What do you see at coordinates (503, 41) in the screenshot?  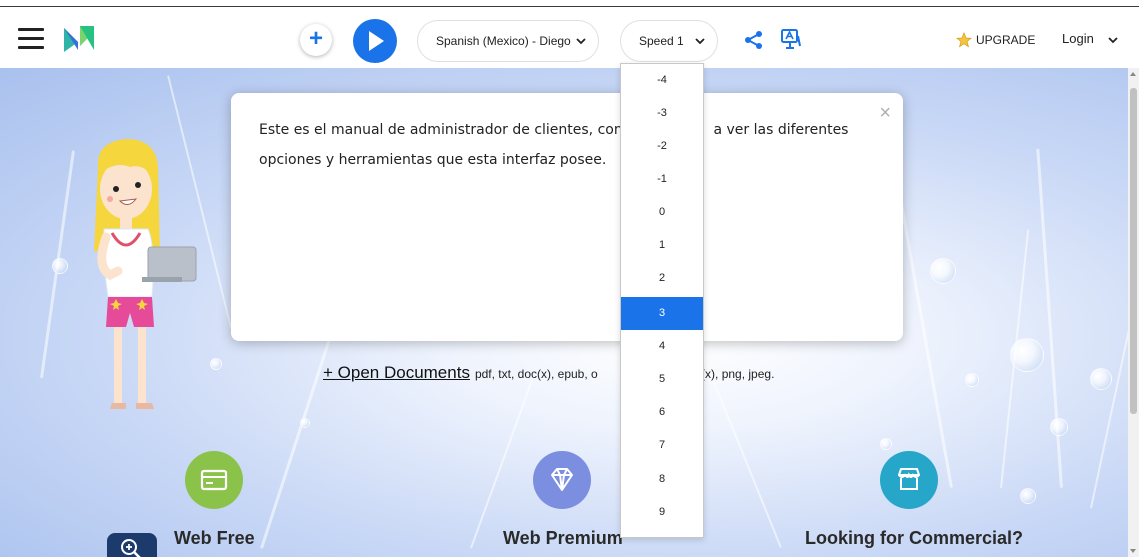 I see `voice-select-label: Spanish (Mexico) - Diego` at bounding box center [503, 41].